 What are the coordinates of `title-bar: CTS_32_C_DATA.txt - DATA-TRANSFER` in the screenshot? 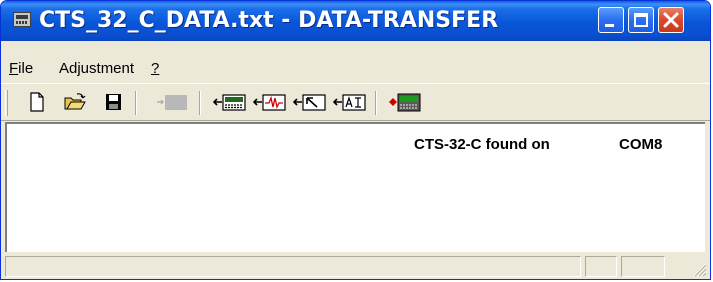 It's located at (355, 21).